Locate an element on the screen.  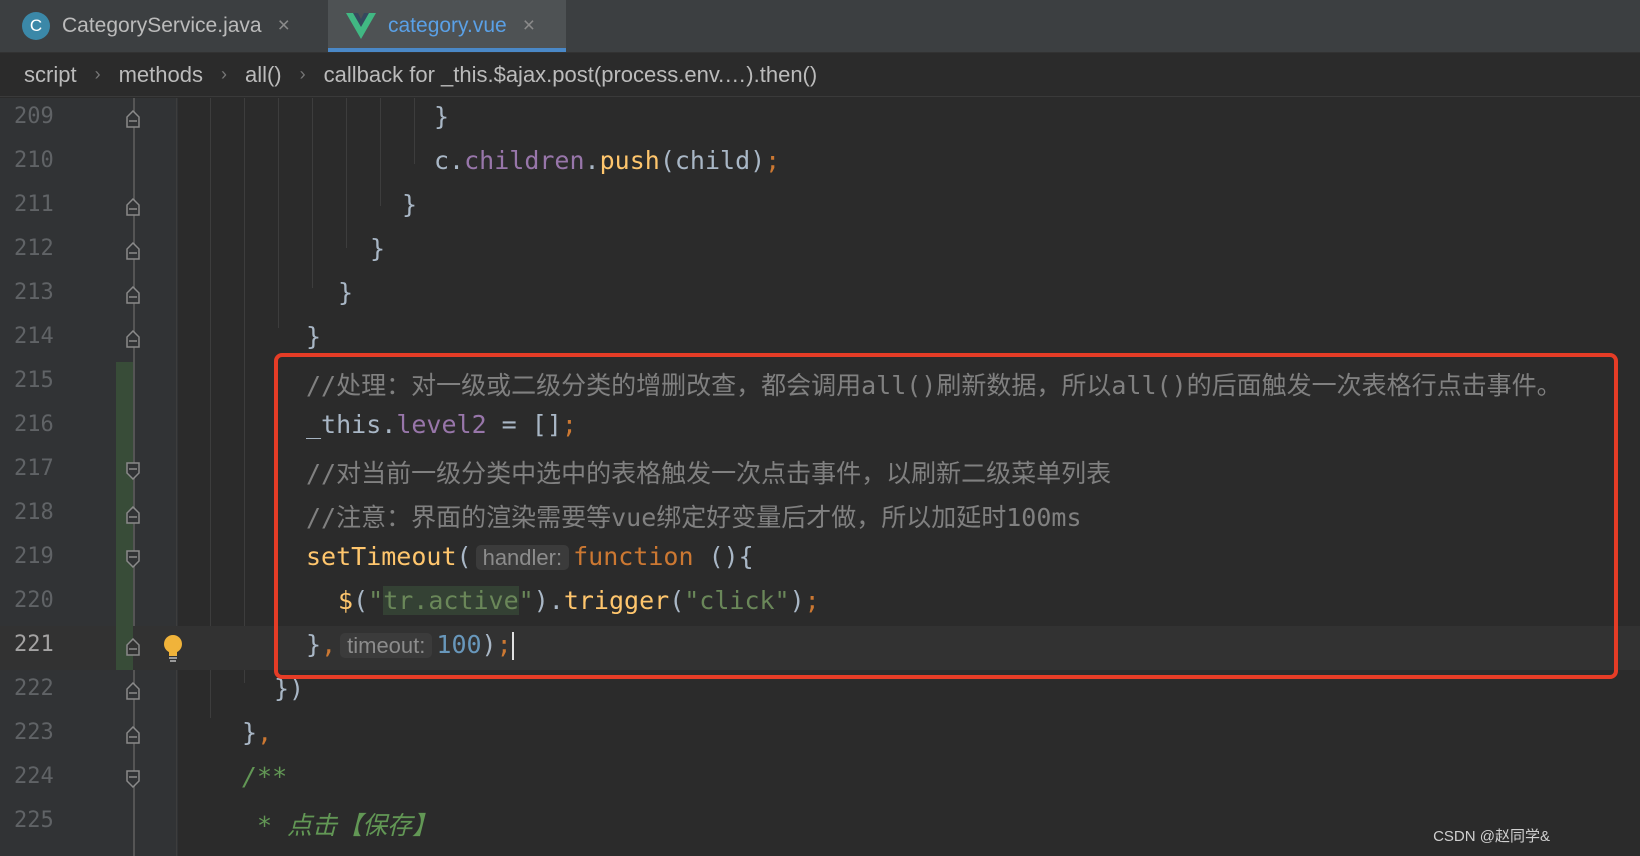
line-number: 213 is located at coordinates (34, 292).